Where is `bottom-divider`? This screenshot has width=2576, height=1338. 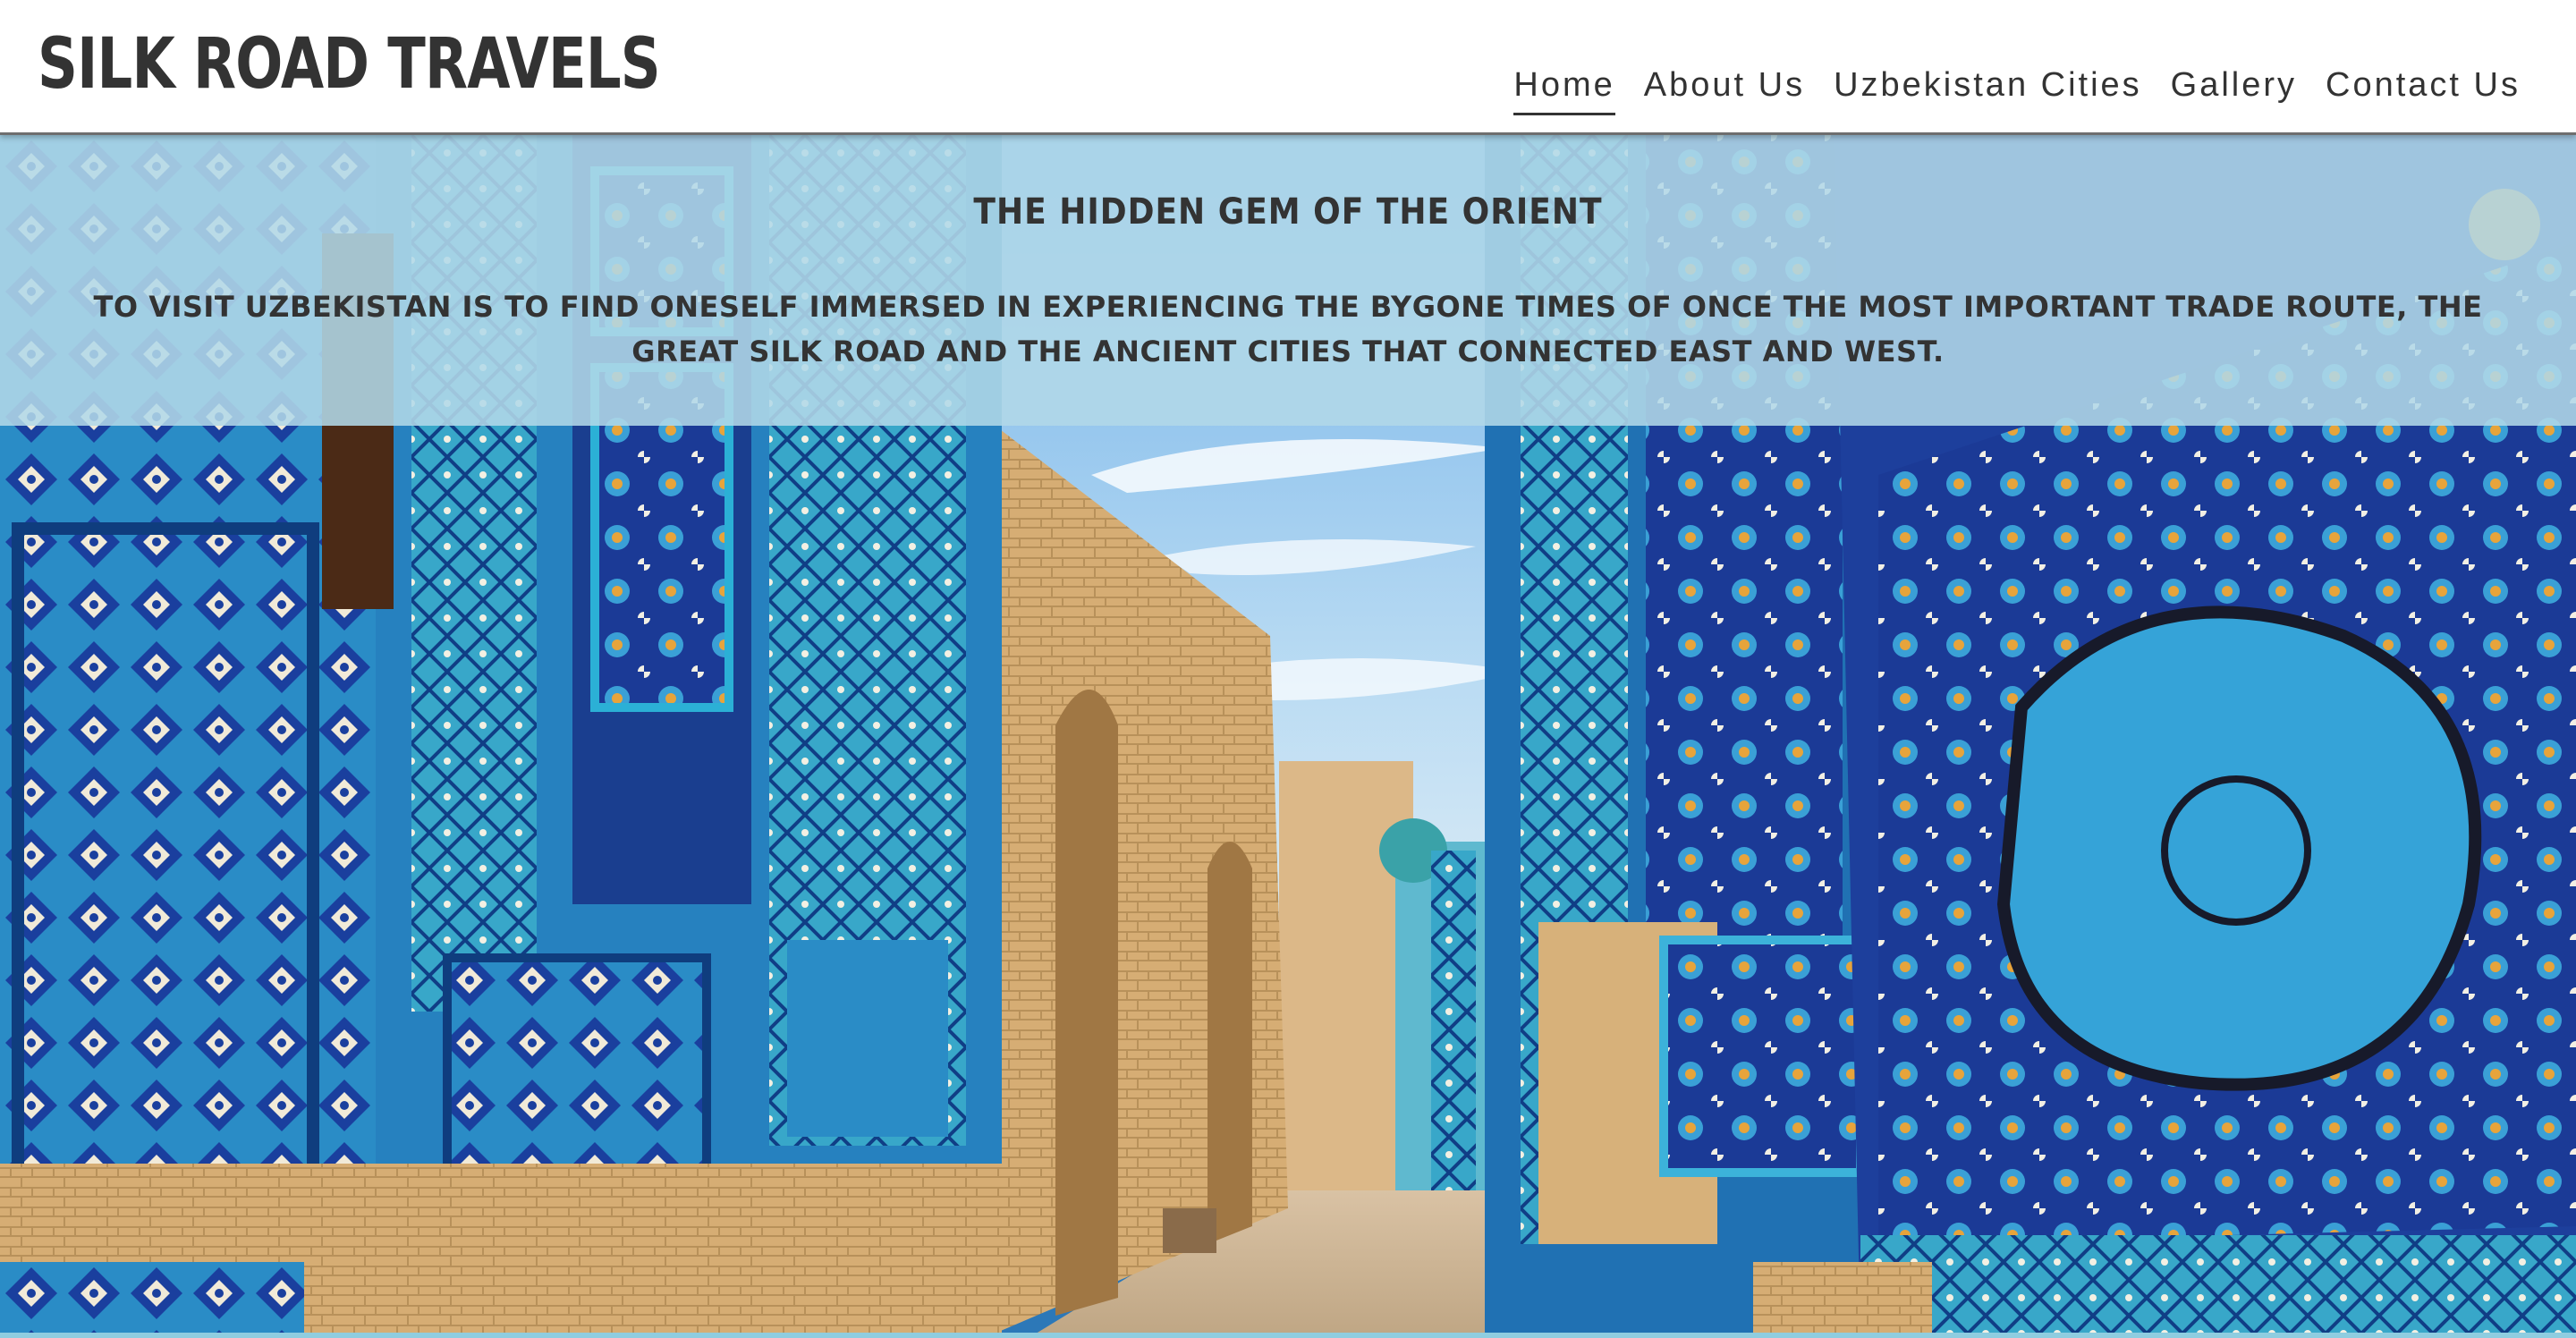 bottom-divider is located at coordinates (1288, 1335).